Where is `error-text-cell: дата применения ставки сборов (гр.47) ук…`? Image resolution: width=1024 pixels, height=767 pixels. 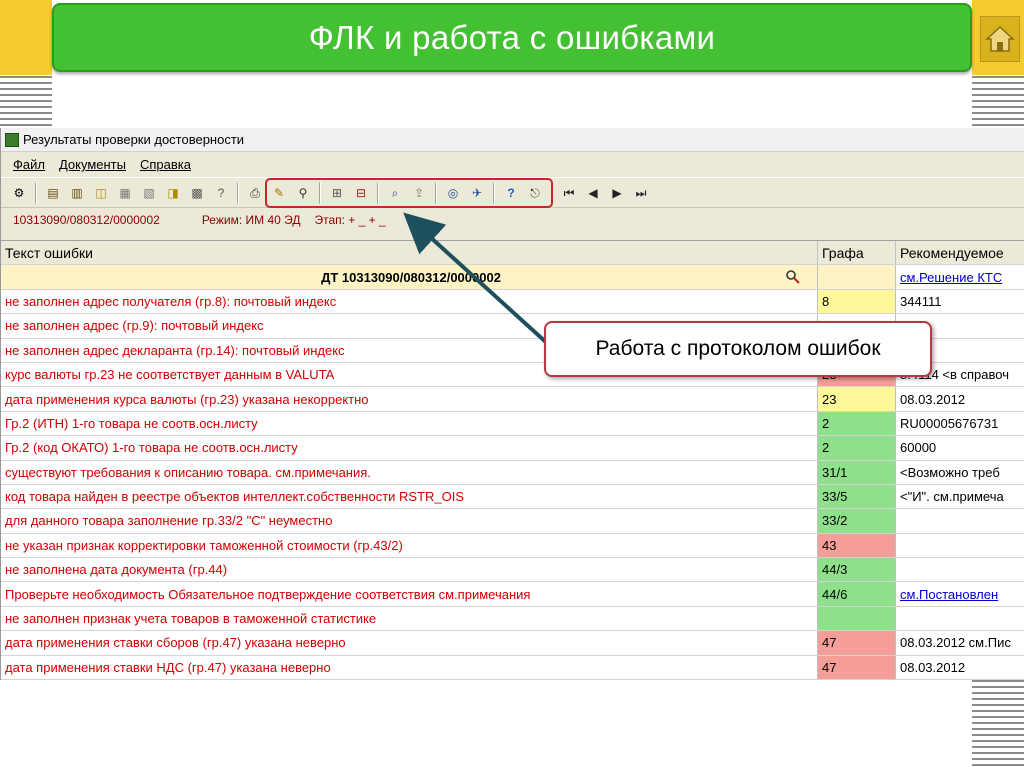 error-text-cell: дата применения ставки сборов (гр.47) ук… is located at coordinates (409, 643).